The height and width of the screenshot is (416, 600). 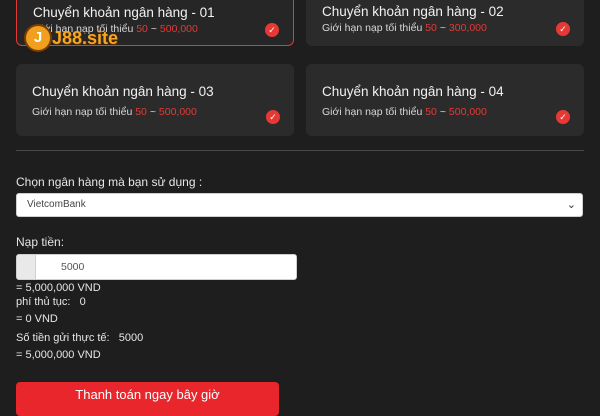 What do you see at coordinates (58, 288) in the screenshot?
I see `deposit-converted: = 5,000,000 VND` at bounding box center [58, 288].